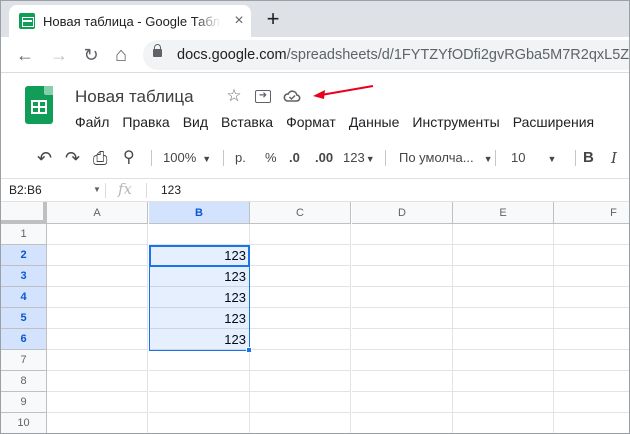 This screenshot has width=630, height=434. Describe the element at coordinates (300, 339) in the screenshot. I see `cell-c6` at that location.